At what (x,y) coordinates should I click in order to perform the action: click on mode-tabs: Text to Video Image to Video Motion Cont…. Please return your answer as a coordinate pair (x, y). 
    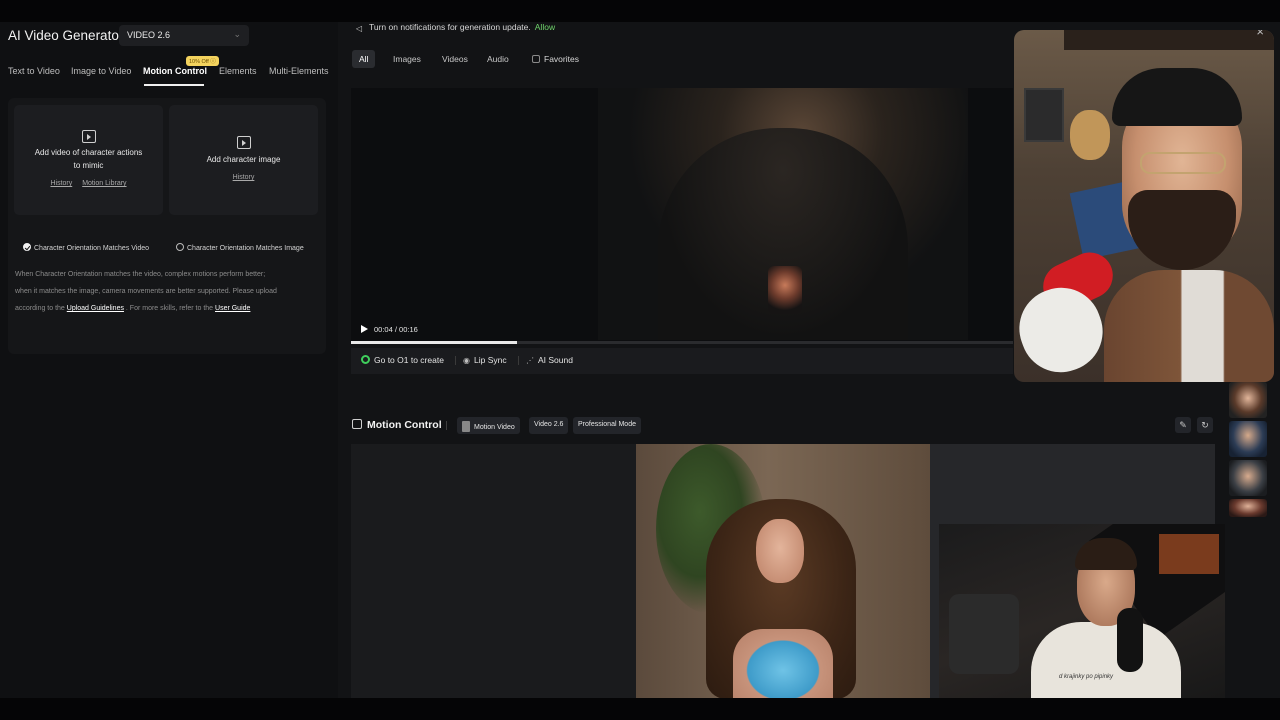
    Looking at the image, I should click on (169, 77).